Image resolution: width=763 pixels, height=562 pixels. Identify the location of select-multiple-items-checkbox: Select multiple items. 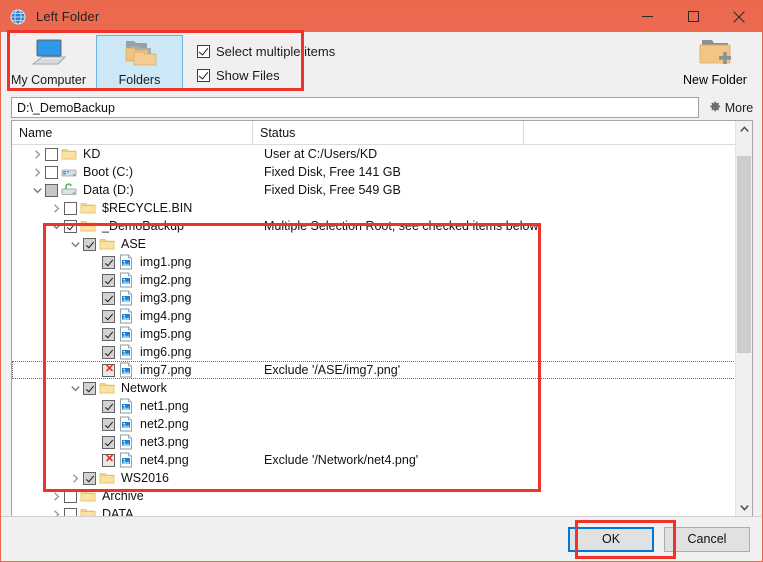
(266, 51).